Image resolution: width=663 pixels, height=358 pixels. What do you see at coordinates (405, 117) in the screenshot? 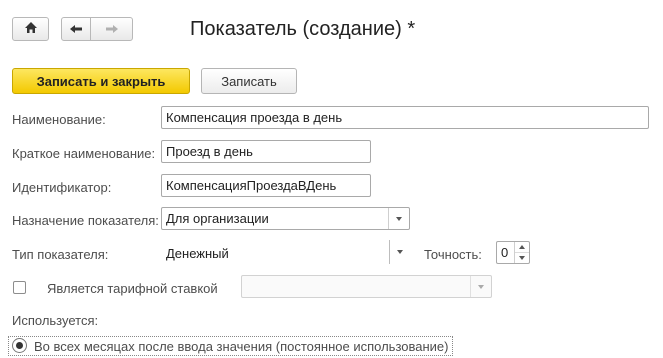
I see `name-field: Компенсация проезда в день` at bounding box center [405, 117].